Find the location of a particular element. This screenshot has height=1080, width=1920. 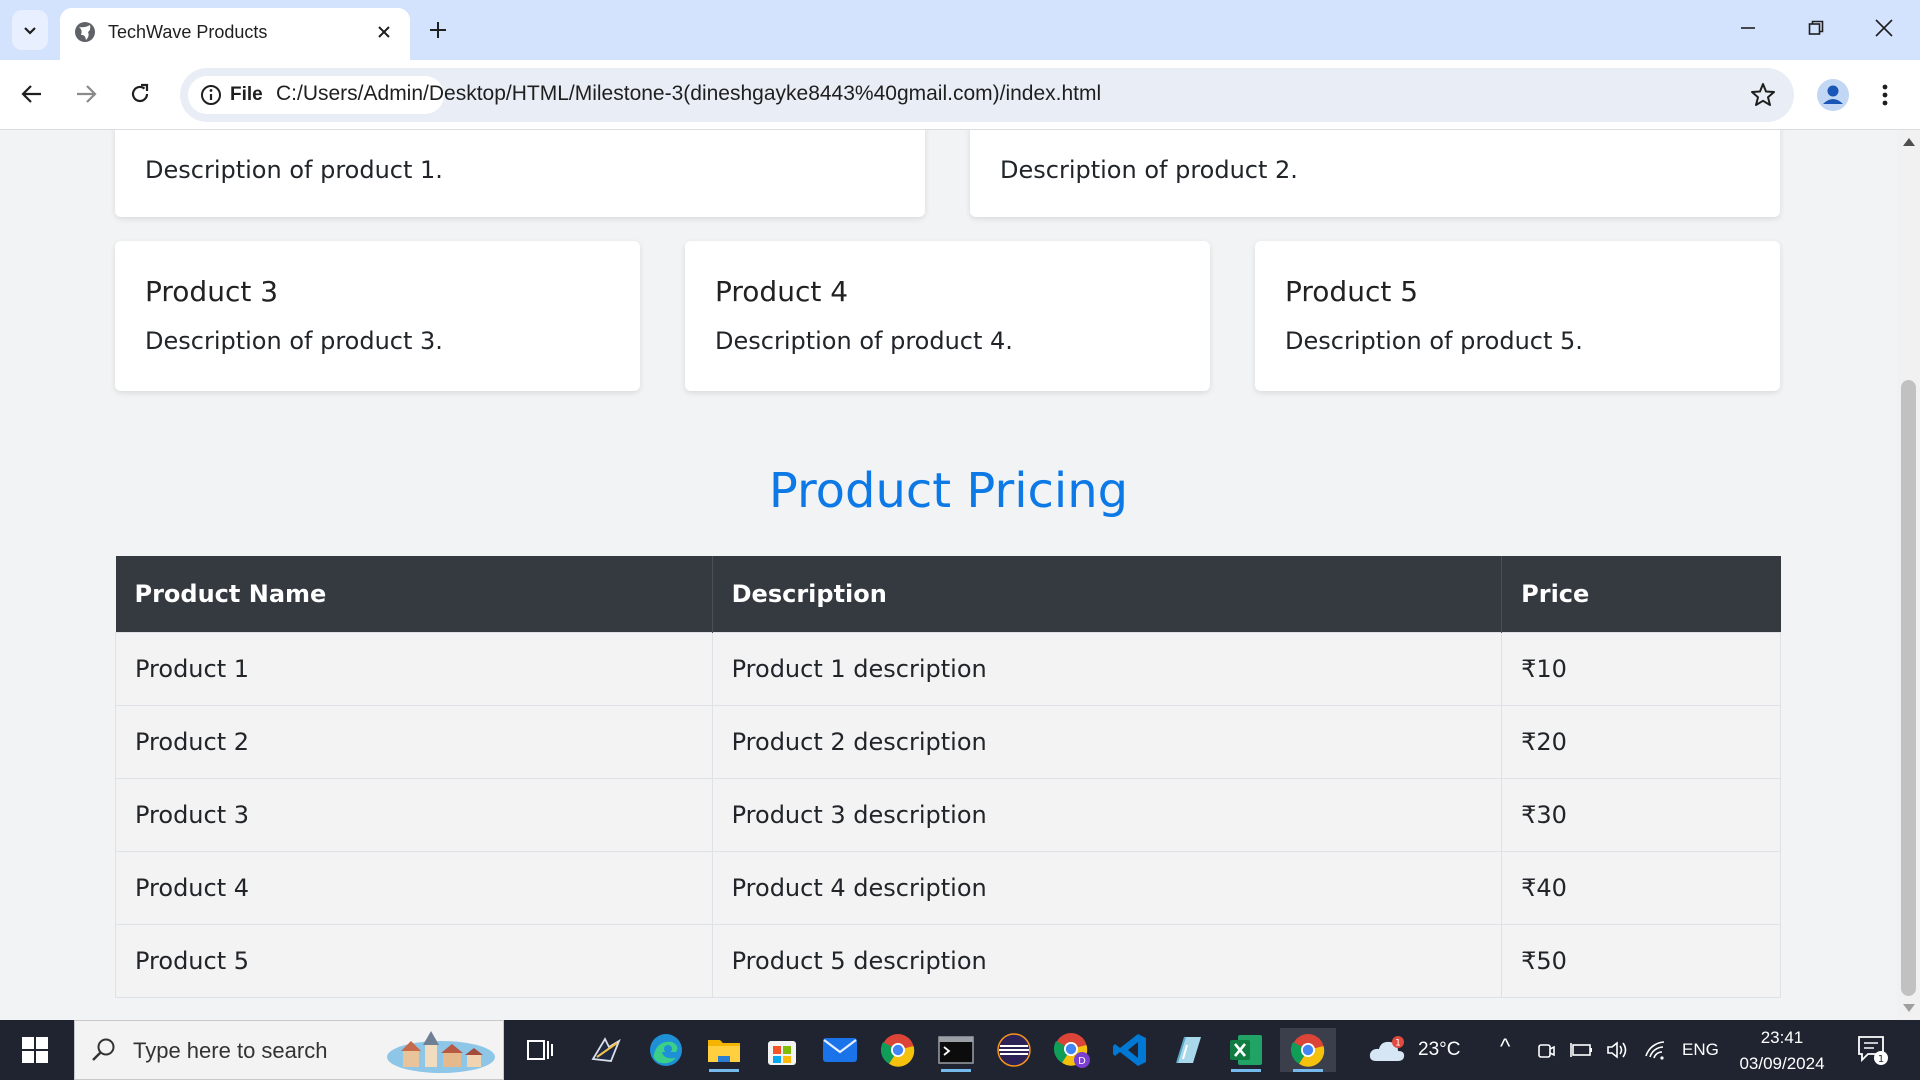

close-tab-icon is located at coordinates (384, 32).